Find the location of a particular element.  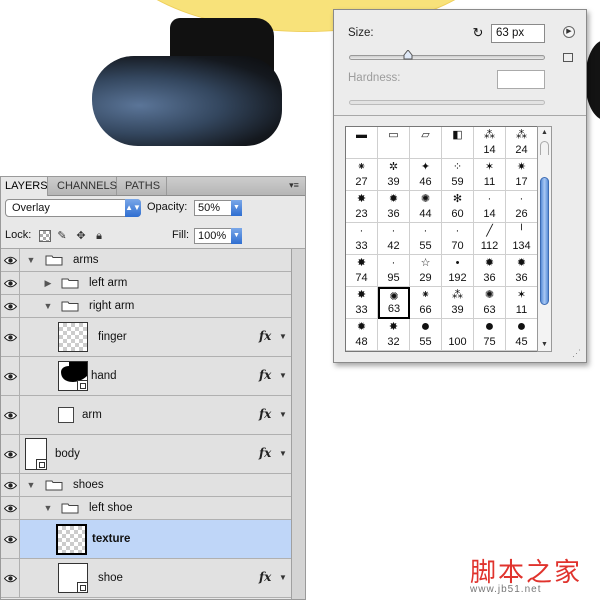

brush-preset-cell: ✻ 60 is located at coordinates (458, 207).